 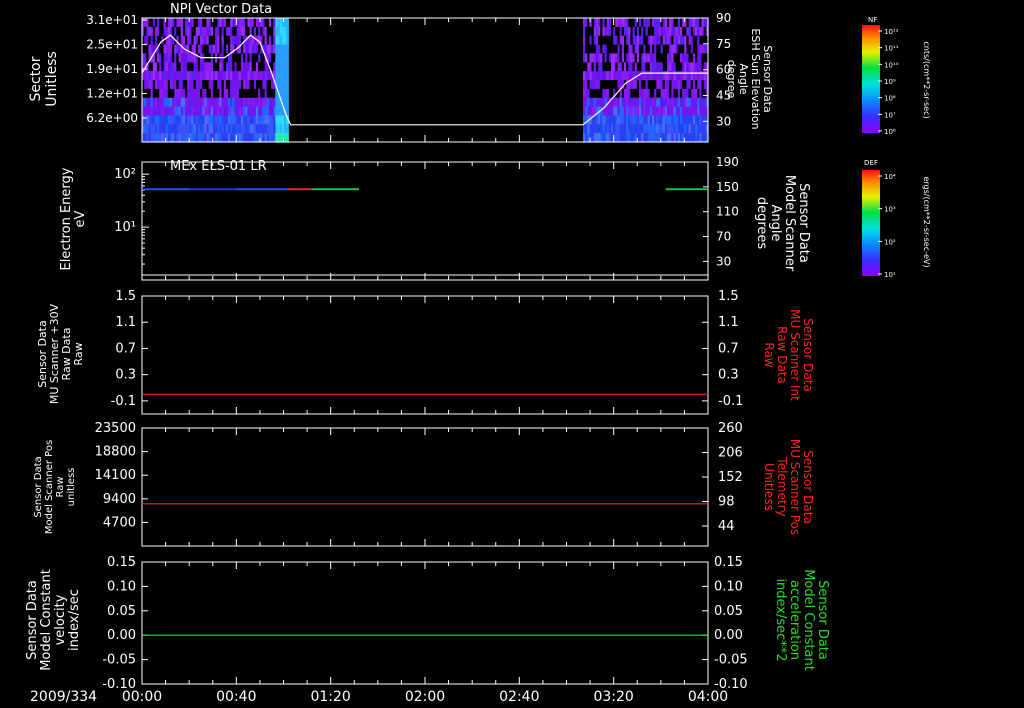 I want to click on vel-ytick-label: -0.10, so click(x=119, y=684).